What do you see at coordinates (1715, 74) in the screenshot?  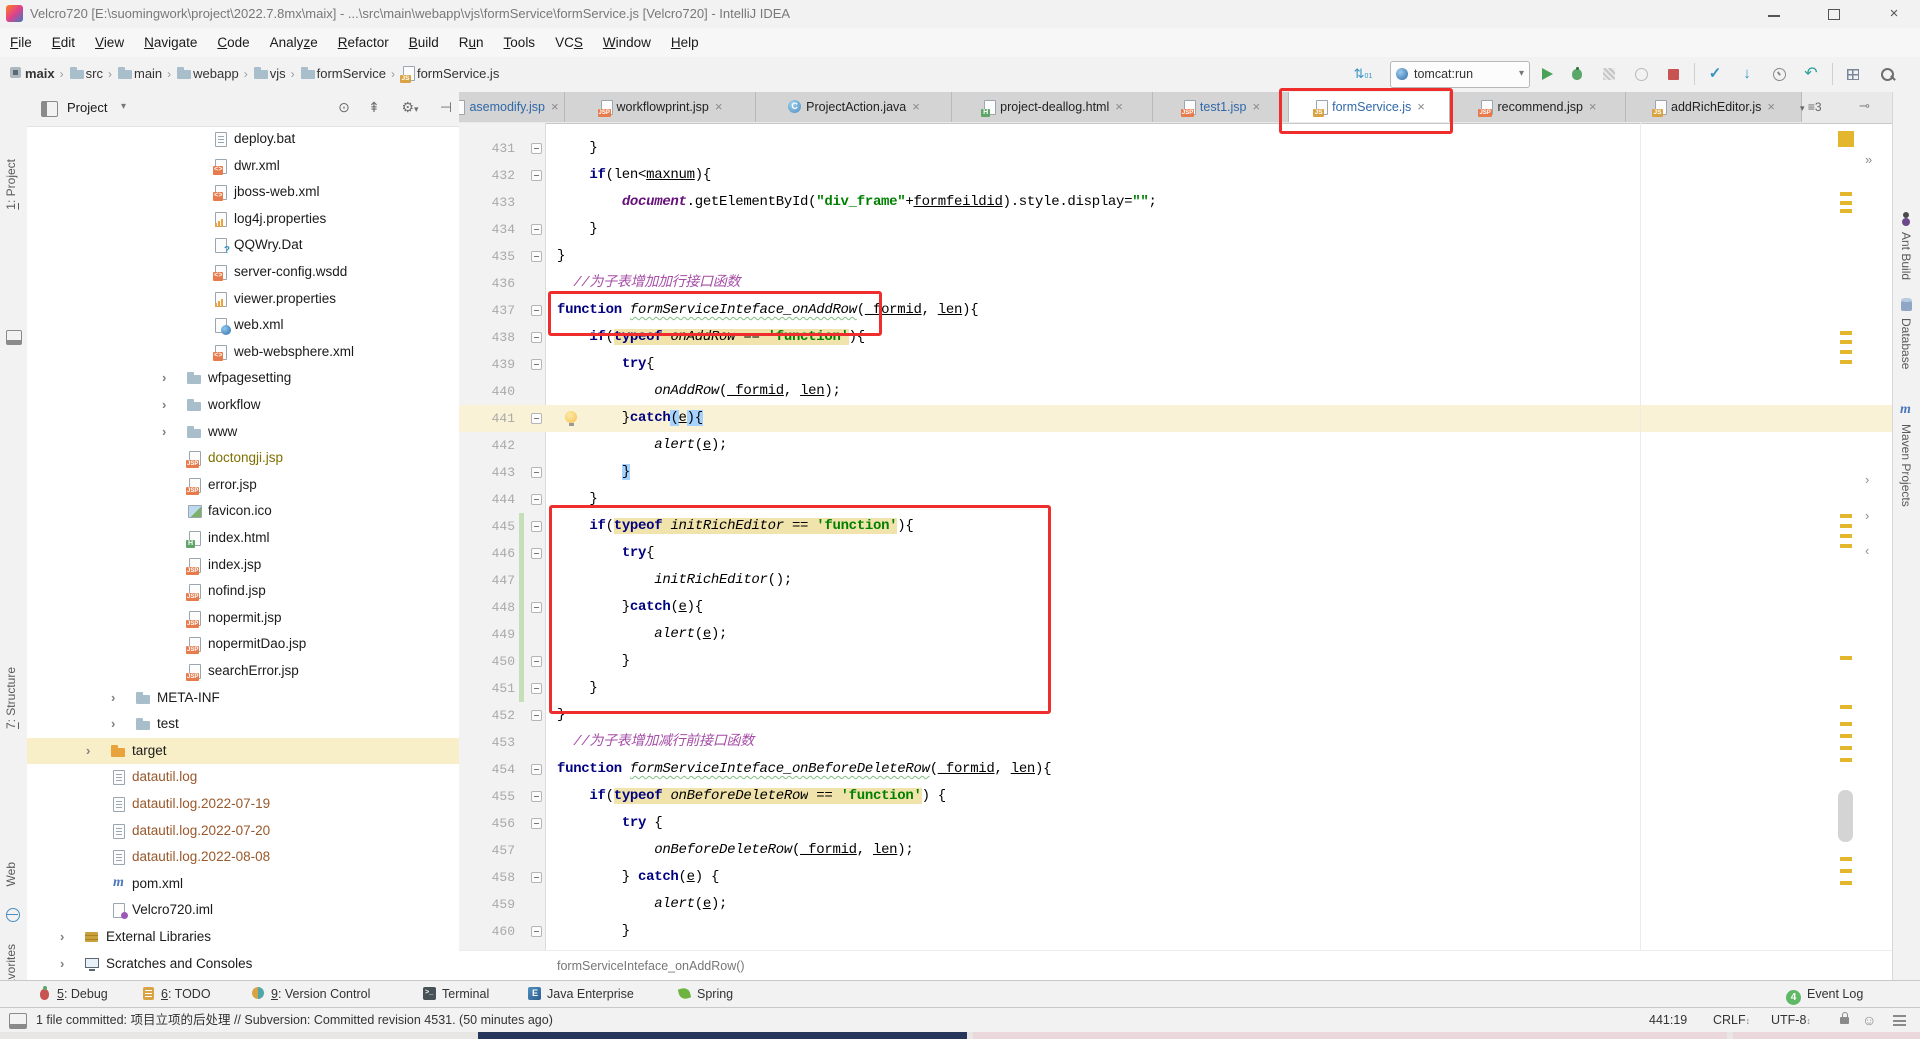 I see `commit-button: ✓` at bounding box center [1715, 74].